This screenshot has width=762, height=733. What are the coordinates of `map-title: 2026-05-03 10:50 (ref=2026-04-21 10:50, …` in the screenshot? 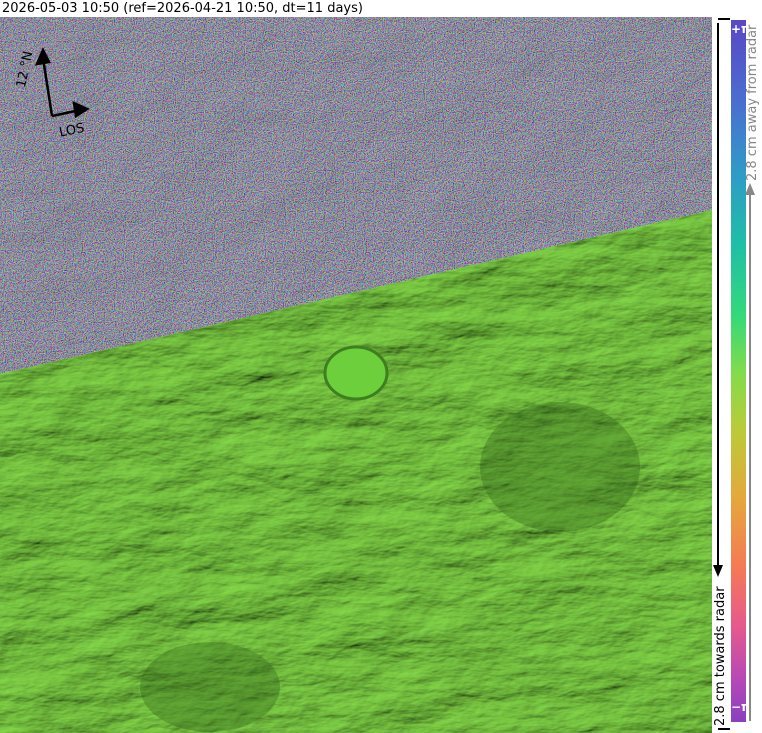 It's located at (182, 8).